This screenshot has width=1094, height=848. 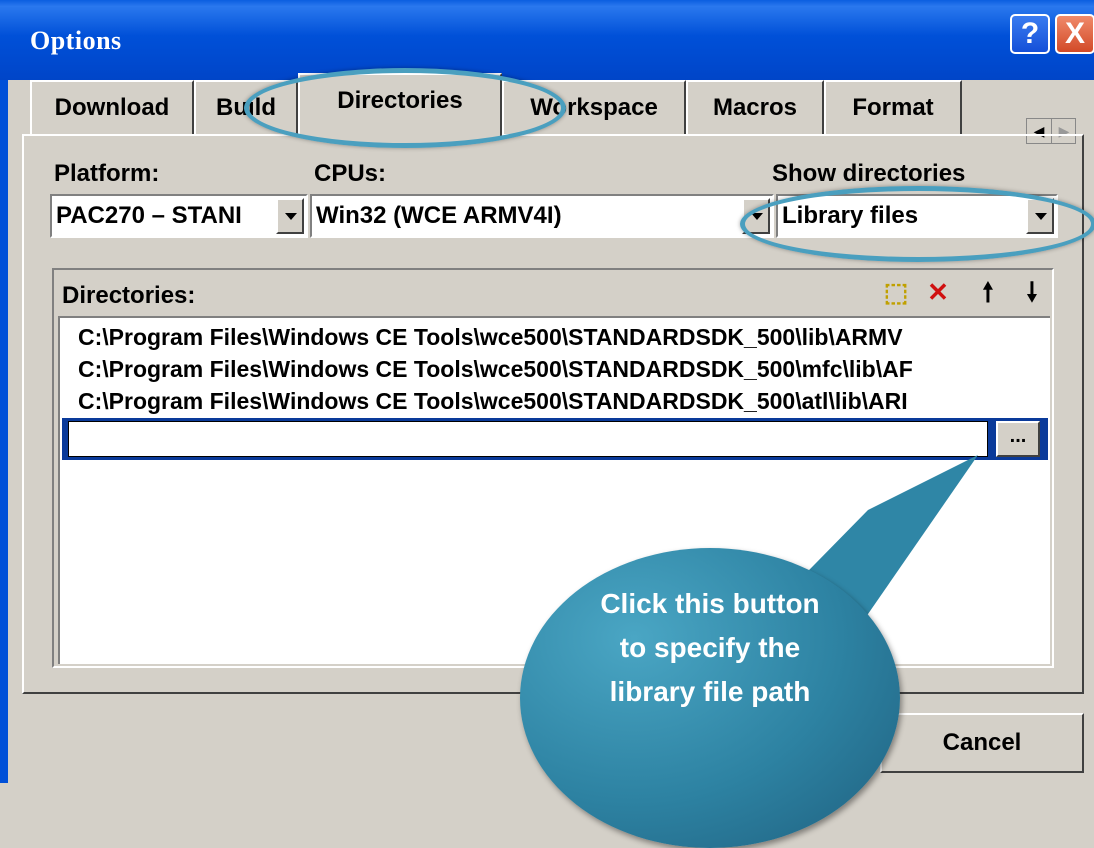 I want to click on callout-line-2: to specify the, so click(x=710, y=647).